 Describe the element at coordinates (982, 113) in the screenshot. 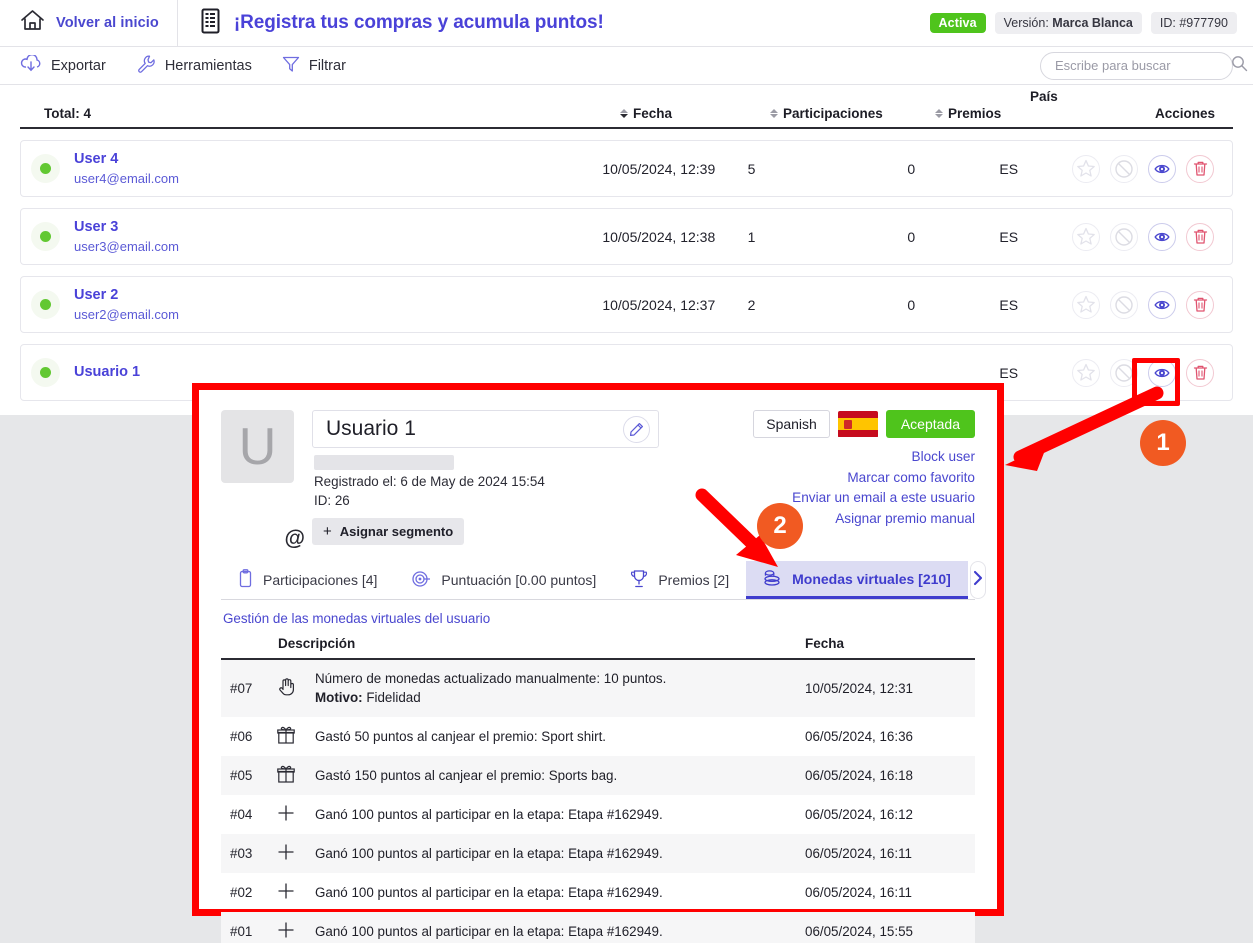

I see `column-header-premios: Premios` at that location.